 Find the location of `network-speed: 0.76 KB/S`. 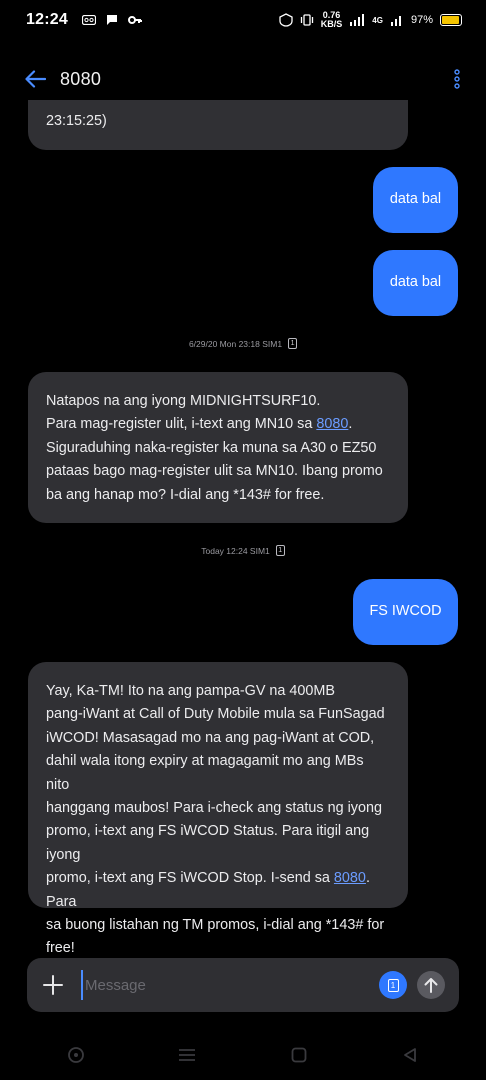

network-speed: 0.76 KB/S is located at coordinates (332, 20).